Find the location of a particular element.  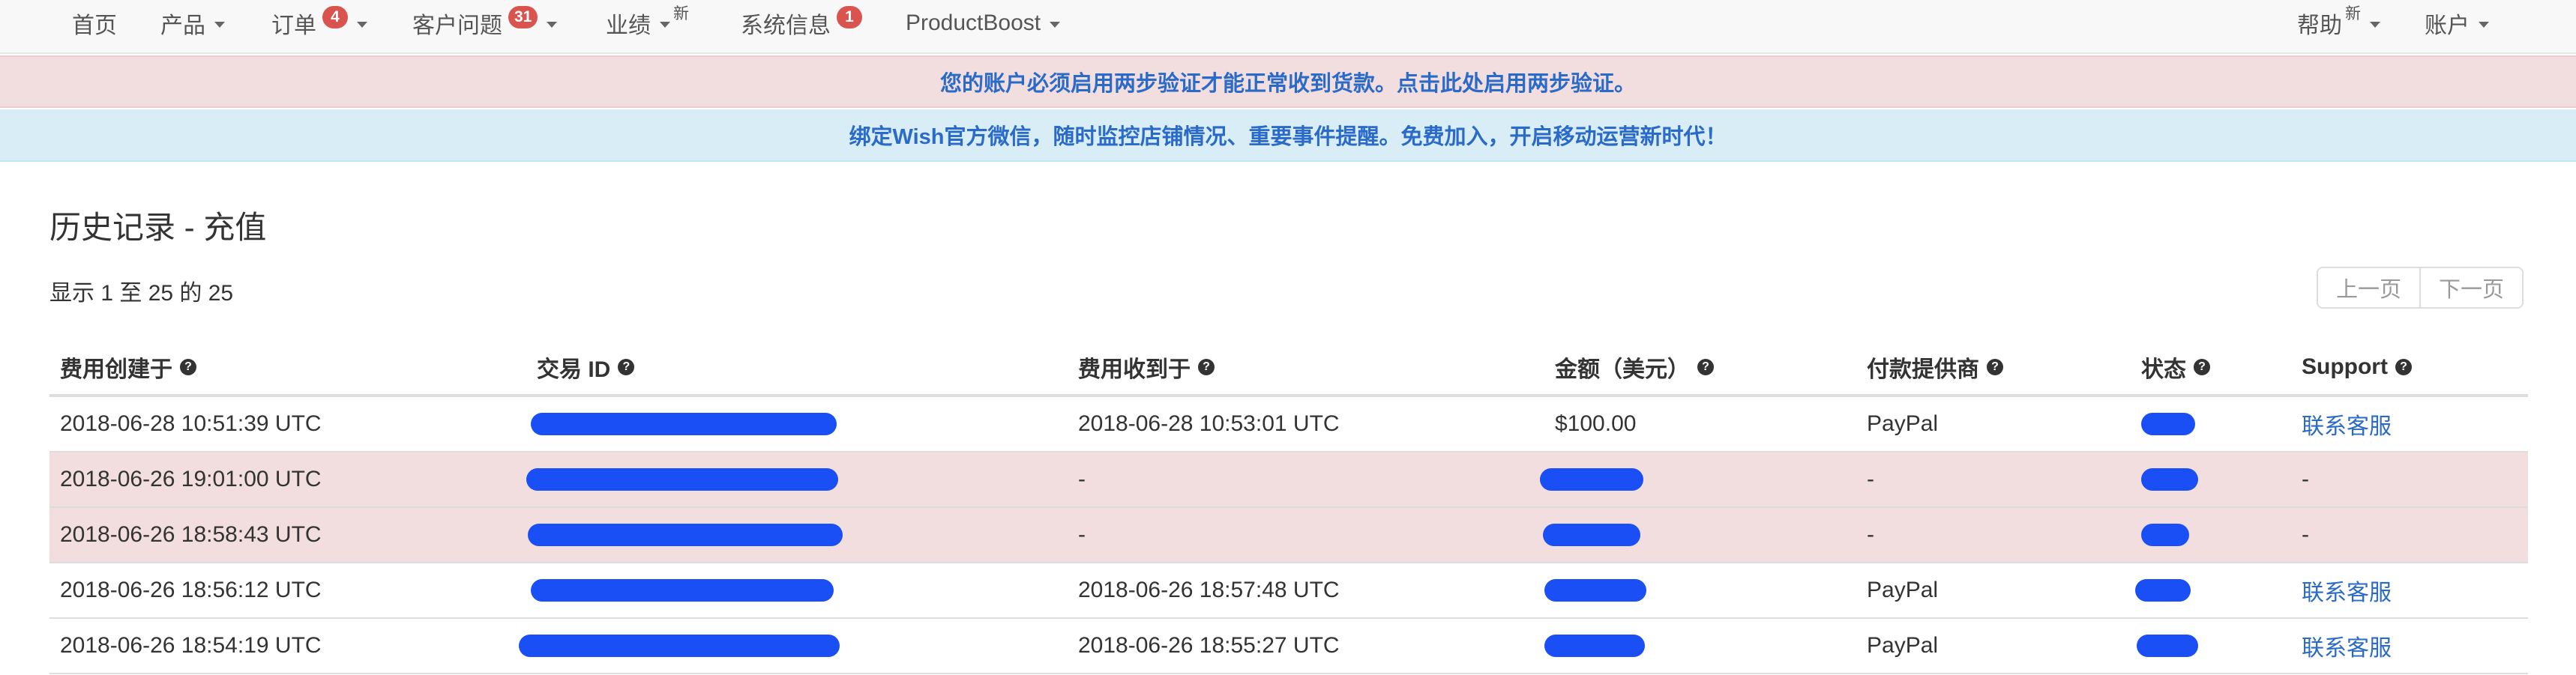

header-transaction-id-label: 交易 ID is located at coordinates (574, 370).